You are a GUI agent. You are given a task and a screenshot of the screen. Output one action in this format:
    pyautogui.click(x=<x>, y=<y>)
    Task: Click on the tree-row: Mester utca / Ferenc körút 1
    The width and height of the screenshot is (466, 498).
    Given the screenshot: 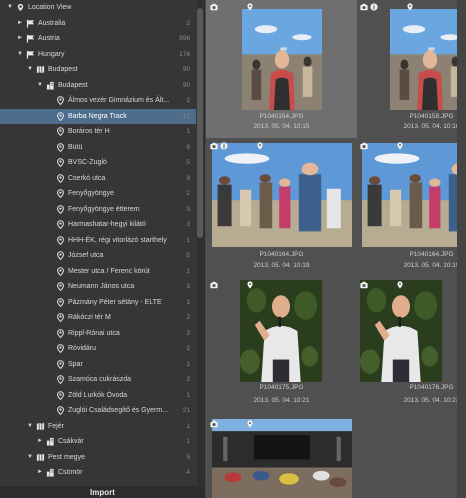 What is the action you would take?
    pyautogui.click(x=98, y=272)
    